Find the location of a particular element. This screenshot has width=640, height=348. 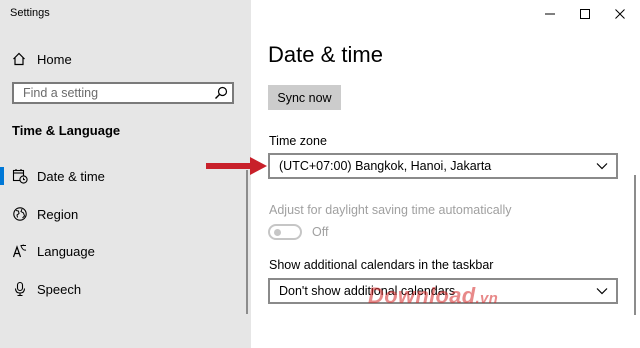

dst-toggle is located at coordinates (285, 232).